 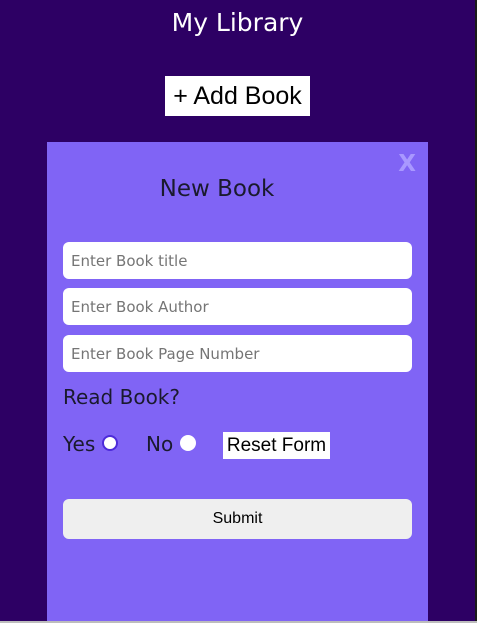 What do you see at coordinates (407, 164) in the screenshot?
I see `close-icon: X` at bounding box center [407, 164].